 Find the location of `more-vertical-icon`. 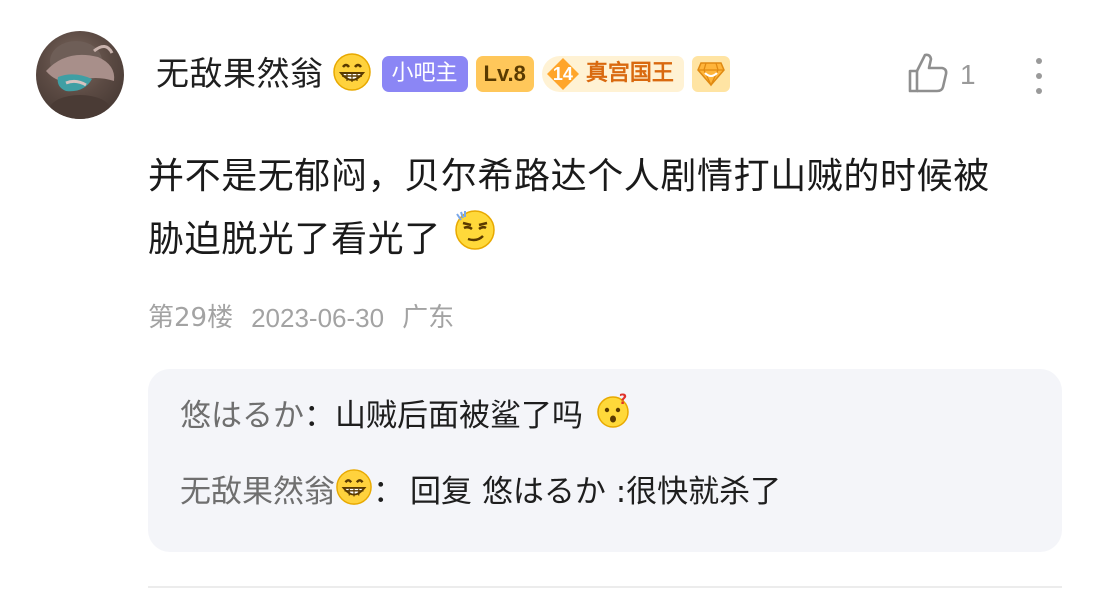

more-vertical-icon is located at coordinates (1039, 76).